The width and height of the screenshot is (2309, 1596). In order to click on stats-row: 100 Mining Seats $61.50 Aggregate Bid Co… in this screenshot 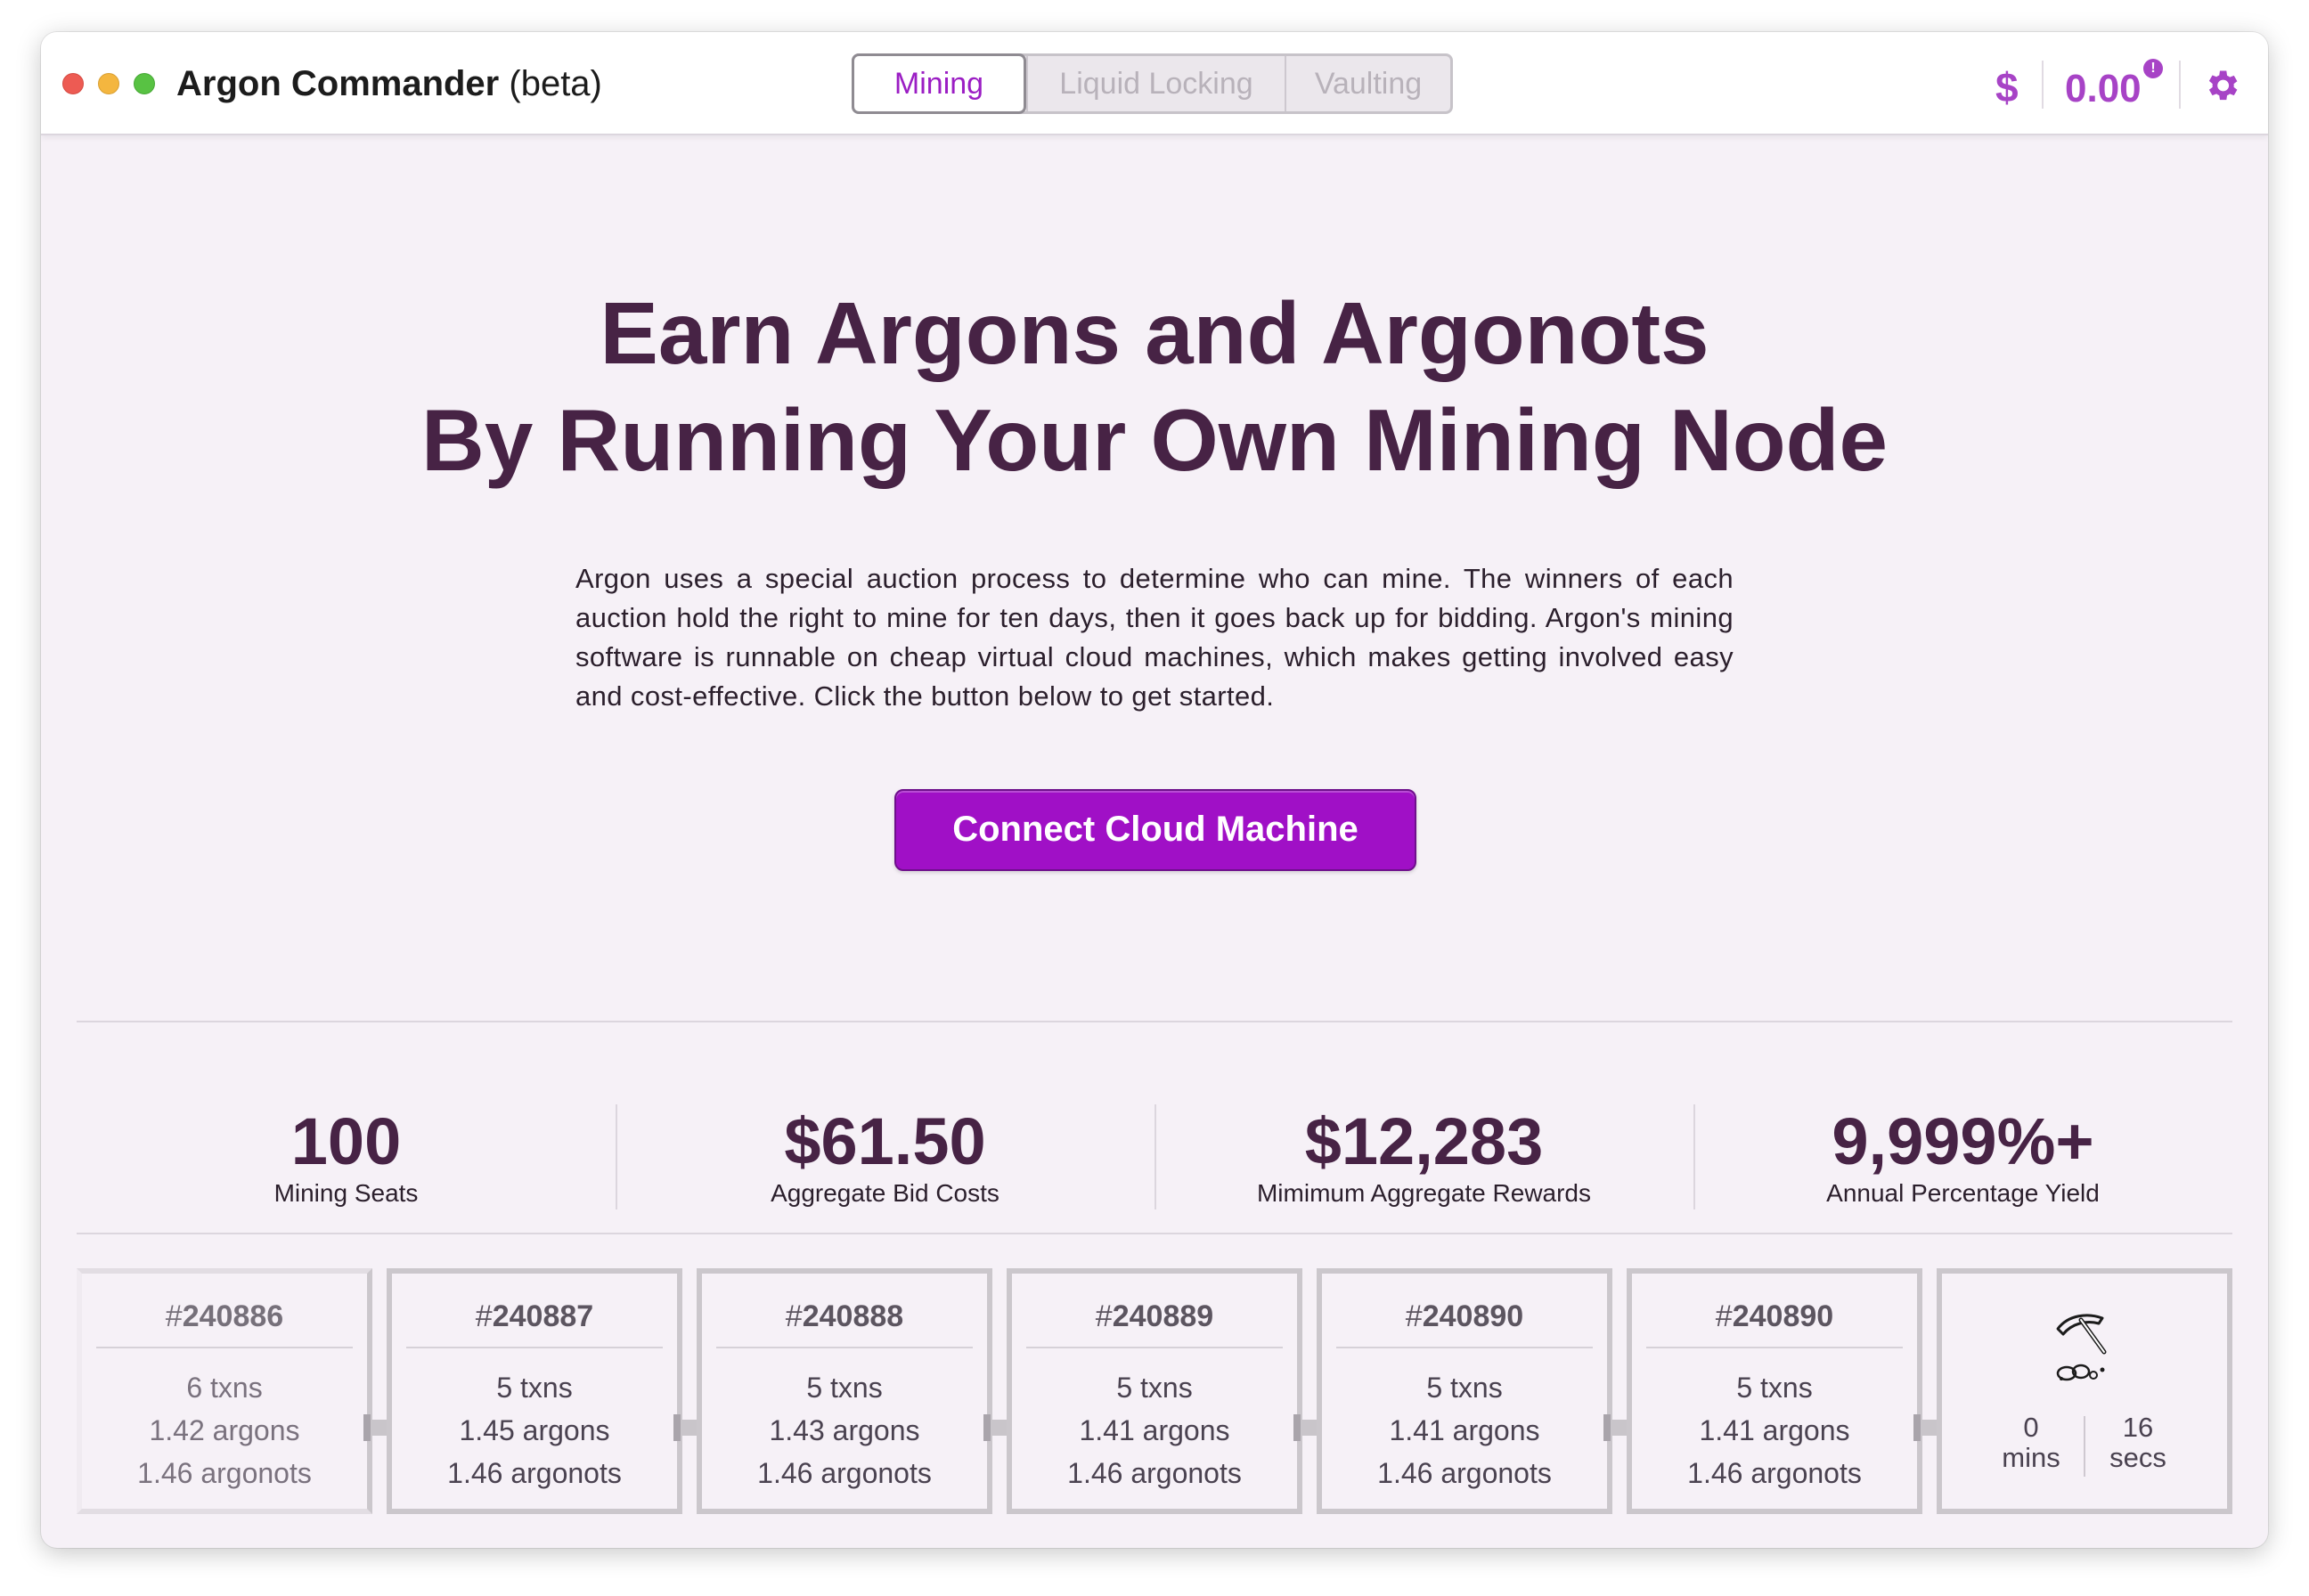, I will do `click(1154, 1154)`.